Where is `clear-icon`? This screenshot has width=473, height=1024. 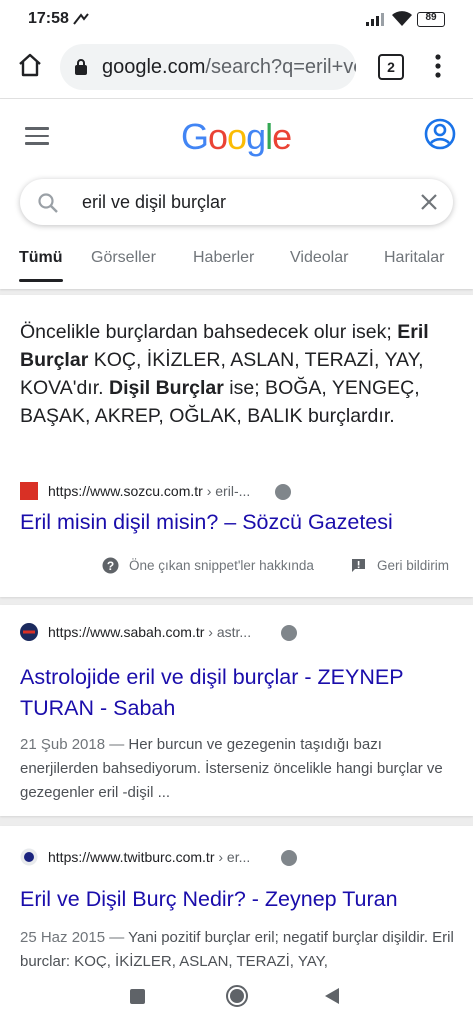 clear-icon is located at coordinates (429, 202).